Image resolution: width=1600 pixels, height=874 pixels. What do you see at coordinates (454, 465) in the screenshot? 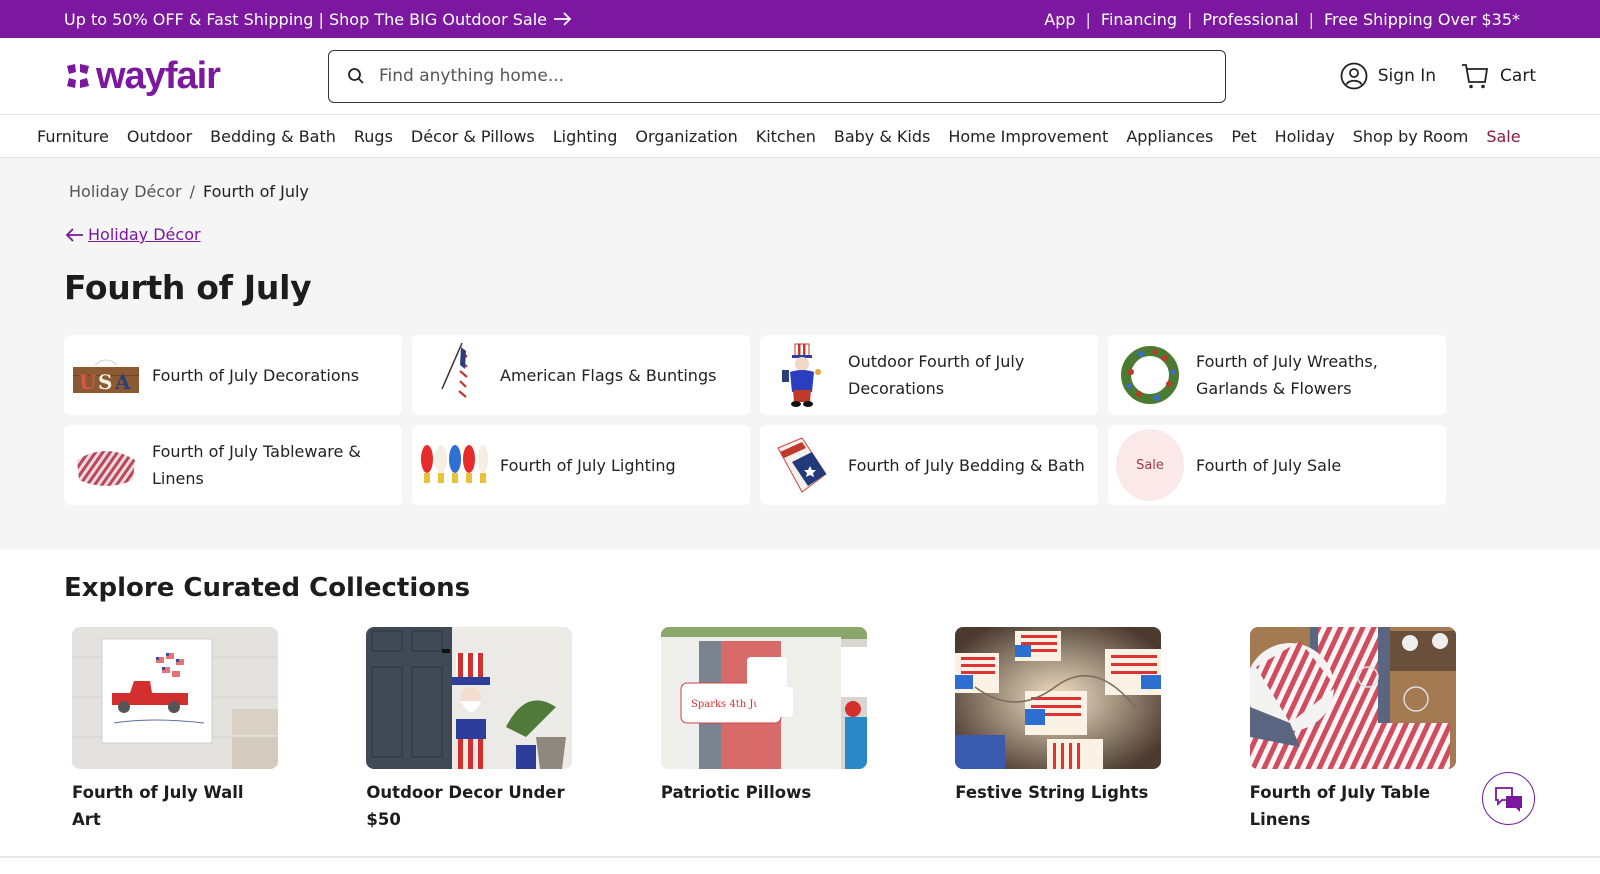
I see `bulbs-image` at bounding box center [454, 465].